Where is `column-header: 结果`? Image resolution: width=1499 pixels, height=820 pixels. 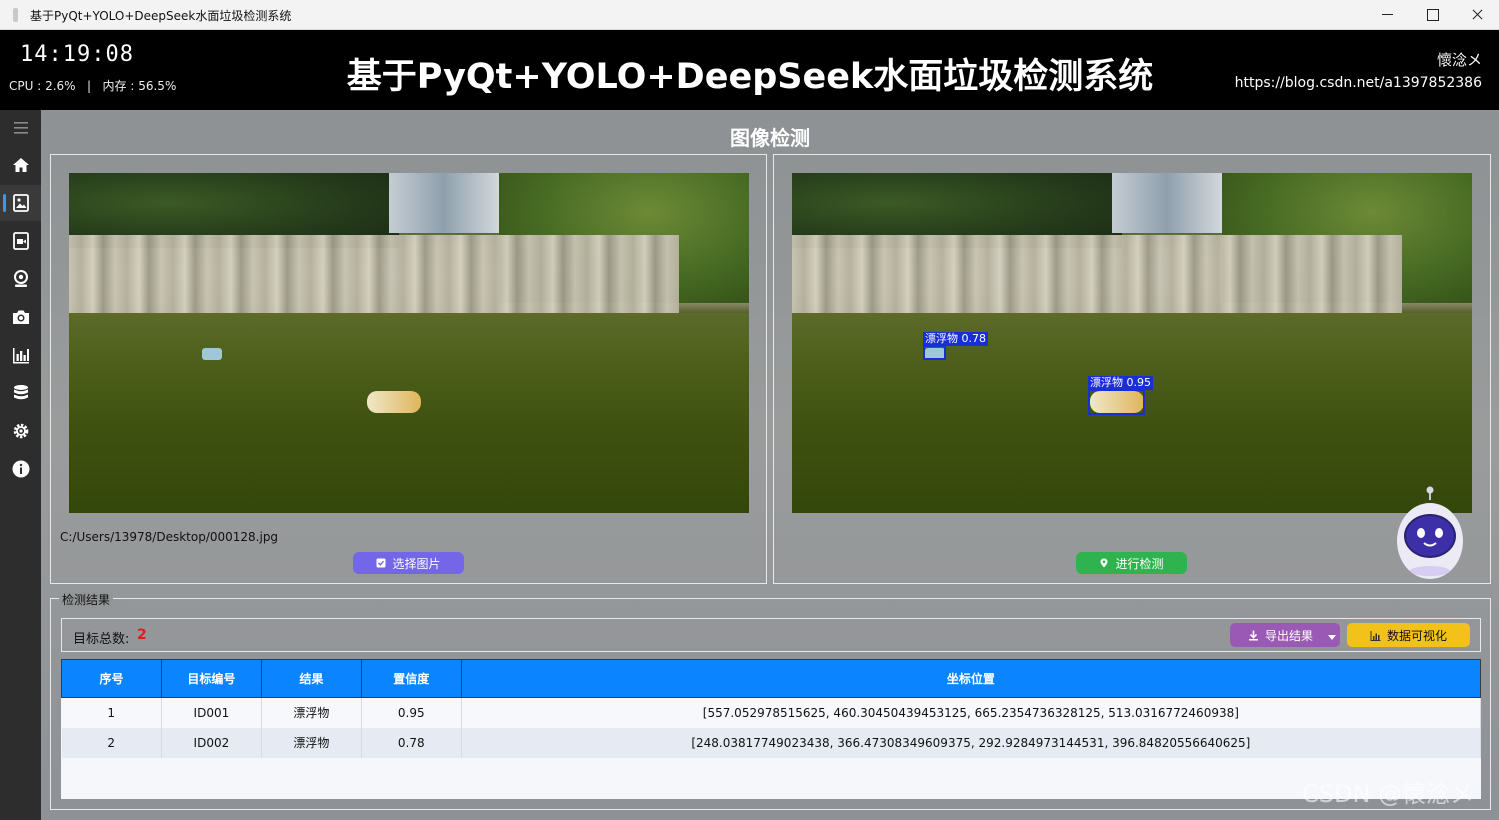
column-header: 结果 is located at coordinates (311, 678).